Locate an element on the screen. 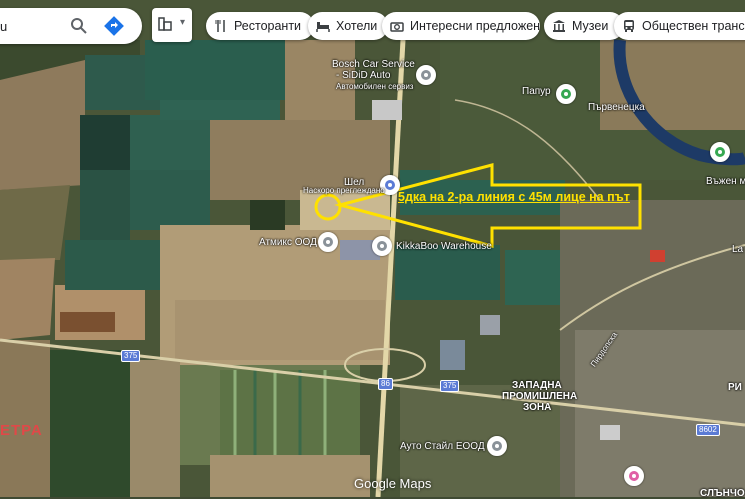 This screenshot has width=745, height=499. area-label-zapadna-3: ЗОНА is located at coordinates (537, 407).